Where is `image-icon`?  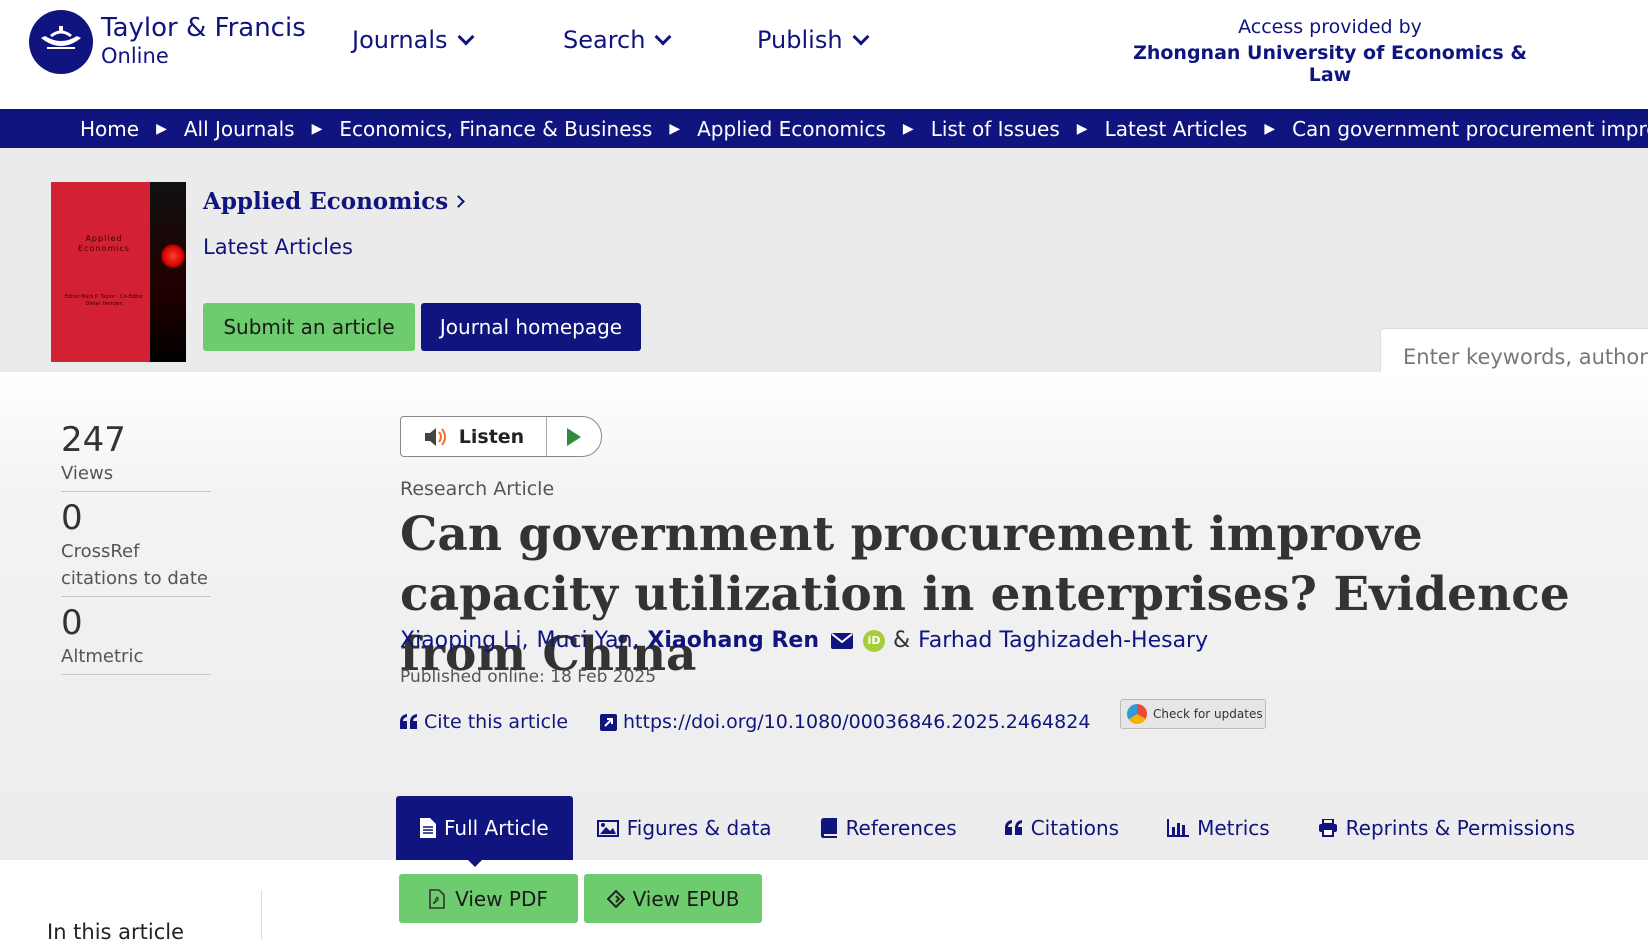
image-icon is located at coordinates (607, 828).